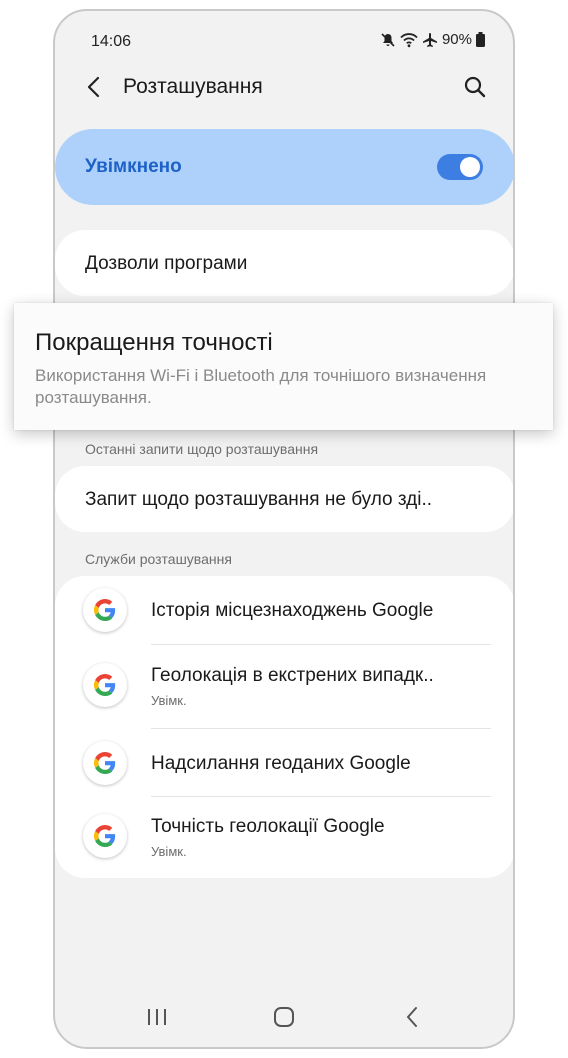 This screenshot has height=1058, width=568. I want to click on list-item-title: Геолокація в екстрених випадк.., so click(292, 675).